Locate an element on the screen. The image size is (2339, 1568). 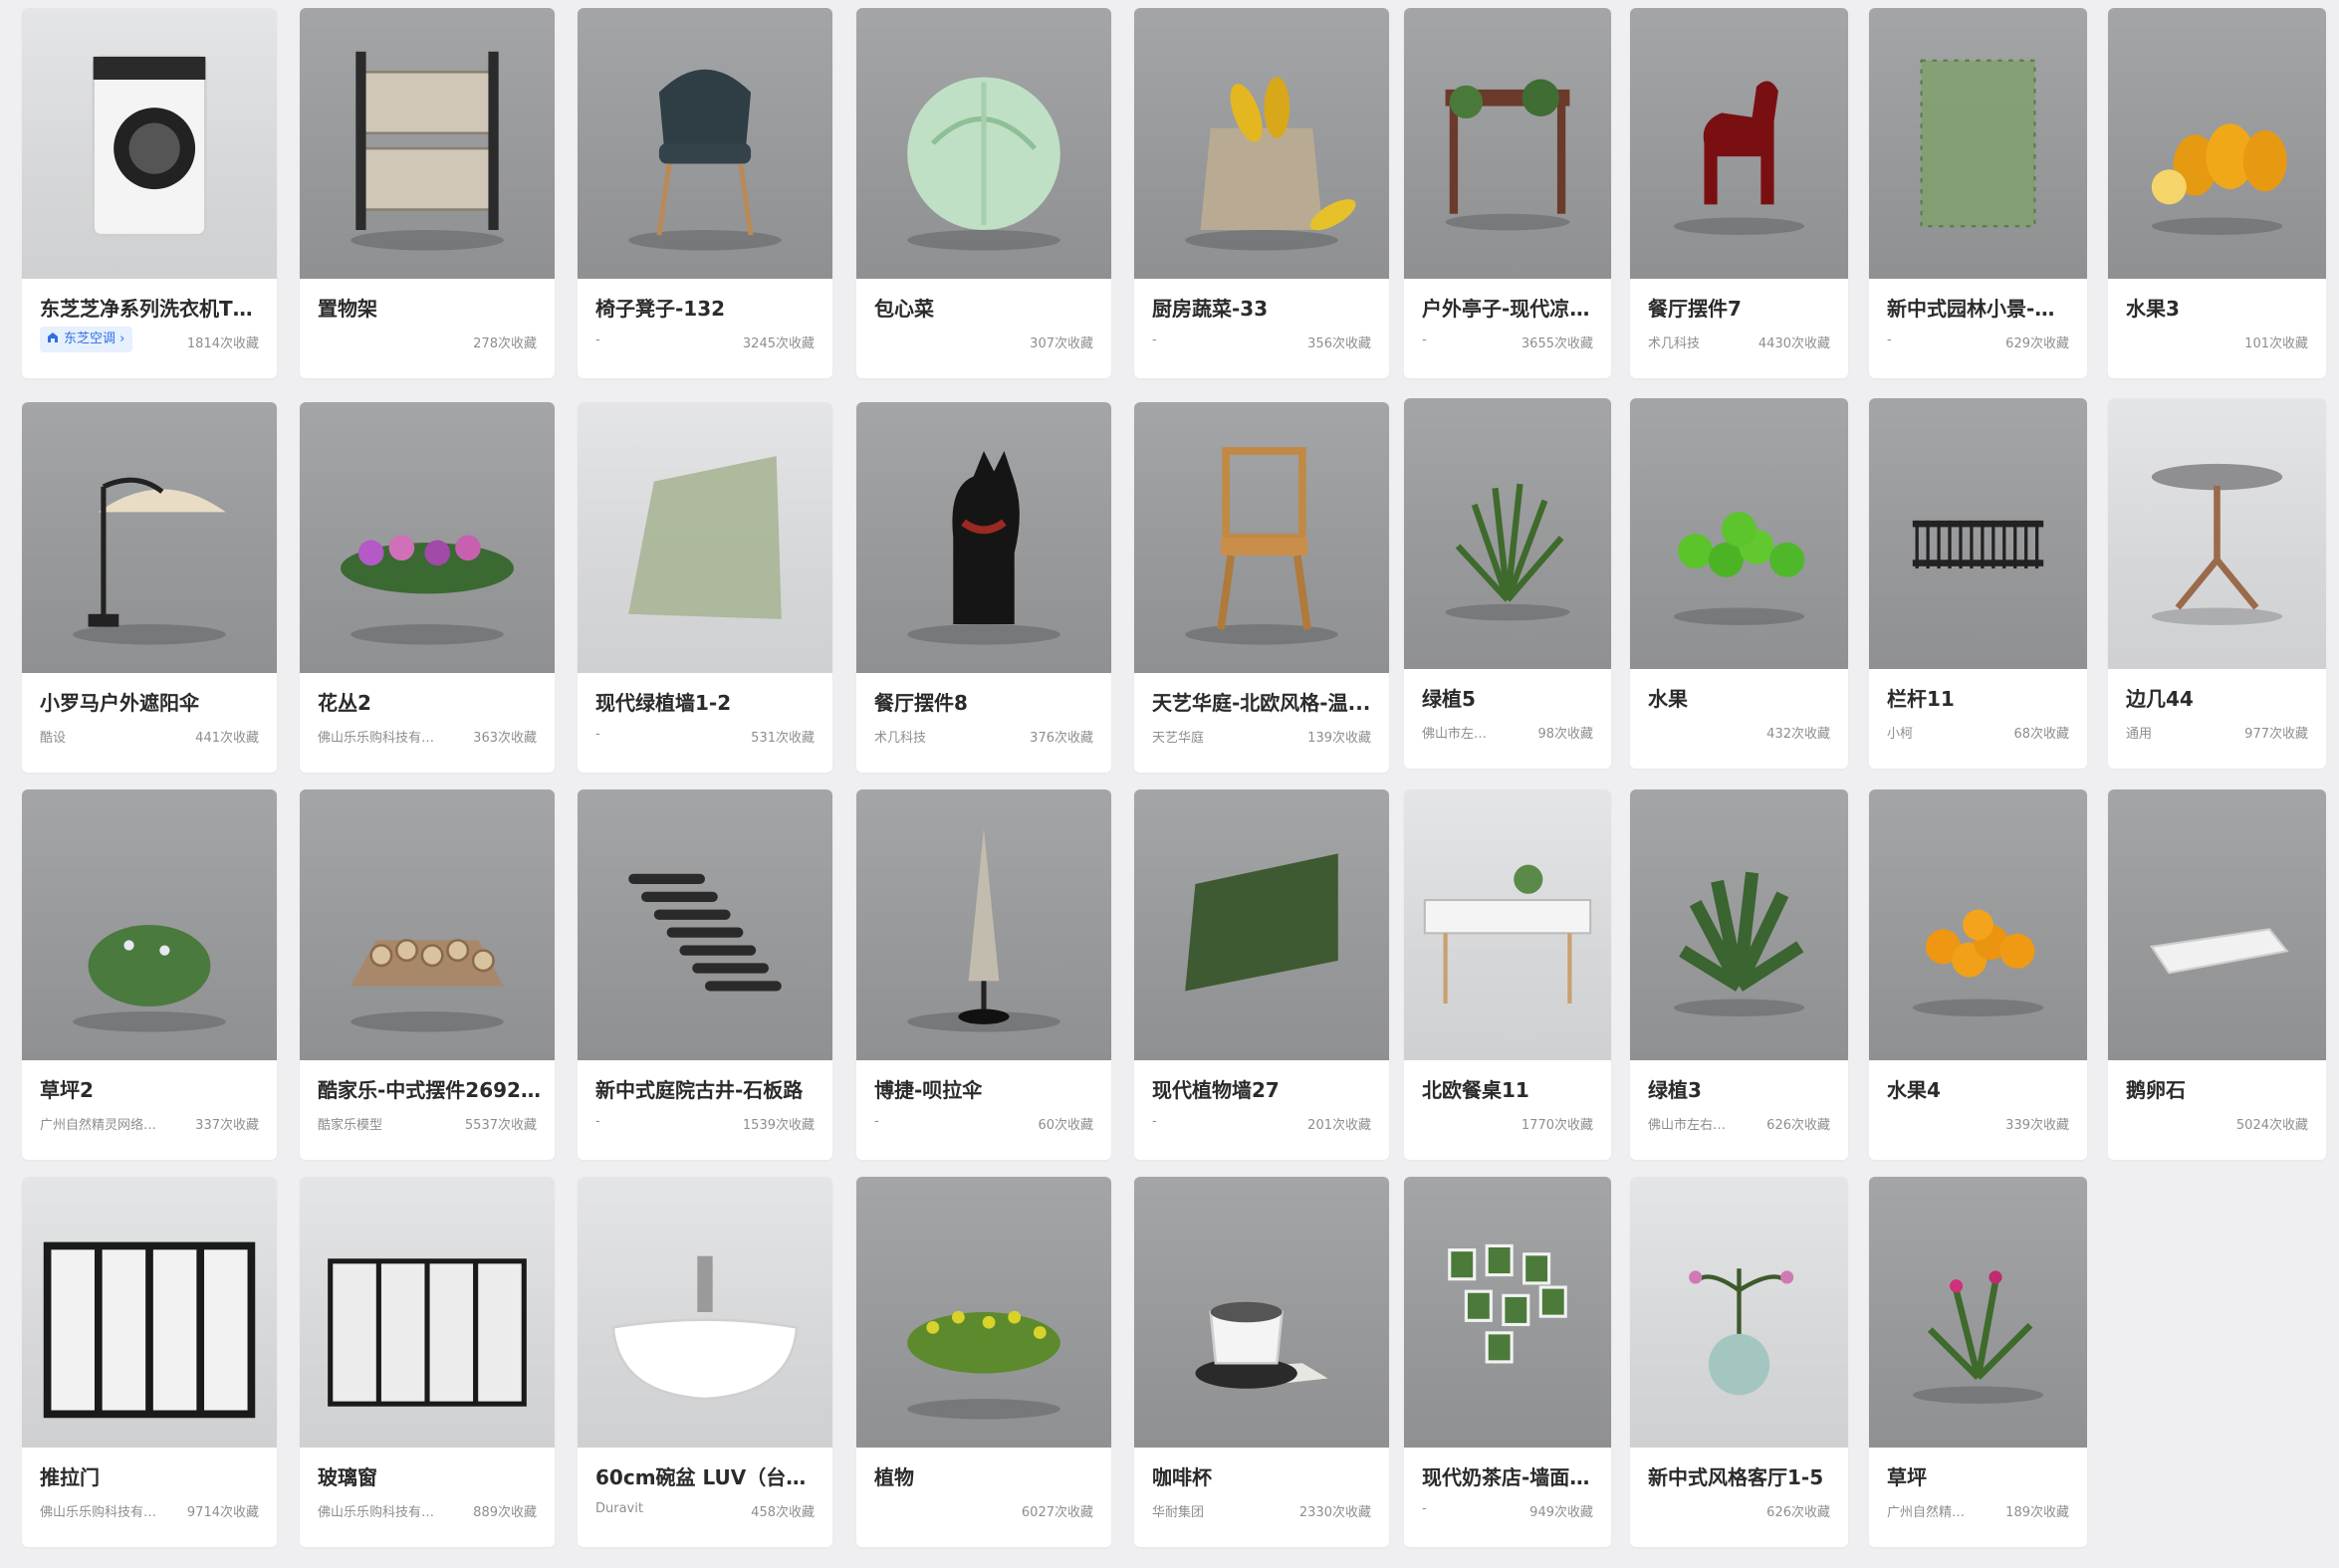
model-title: 户外亭子-现代凉亭-4 is located at coordinates (1509, 307).